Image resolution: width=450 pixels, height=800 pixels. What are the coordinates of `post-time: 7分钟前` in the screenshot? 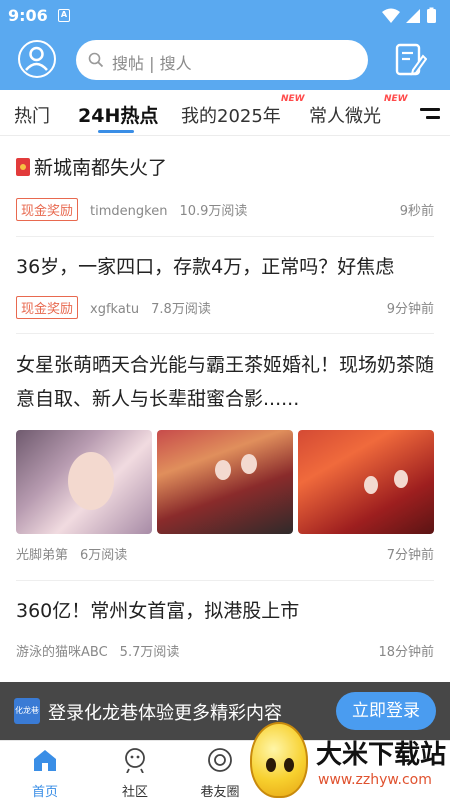 It's located at (410, 555).